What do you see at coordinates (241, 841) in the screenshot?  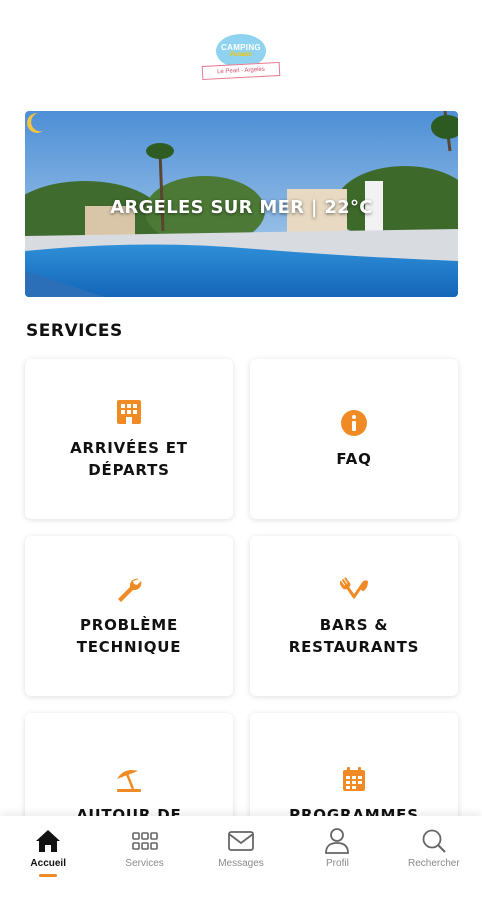 I see `envelope-icon` at bounding box center [241, 841].